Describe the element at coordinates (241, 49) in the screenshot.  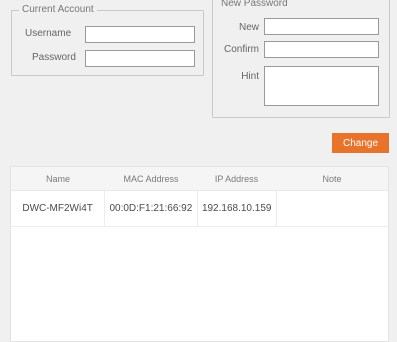
I see `confirm-label: Confirm` at that location.